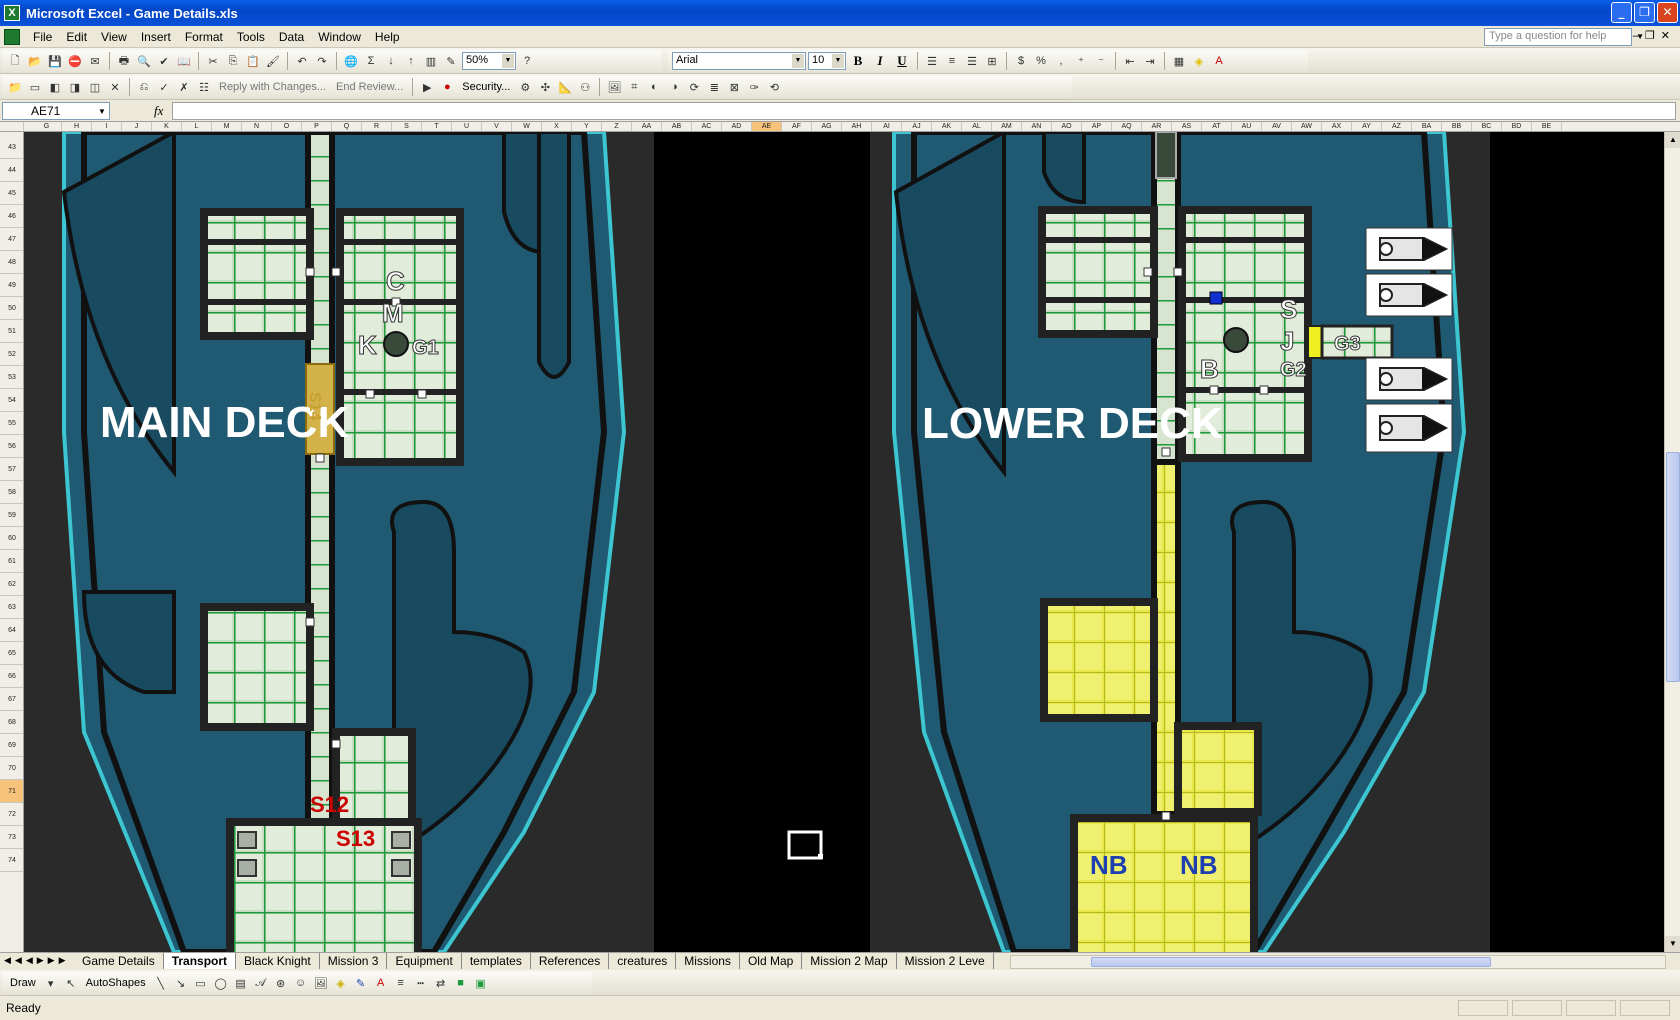 This screenshot has width=1680, height=1020. Describe the element at coordinates (341, 983) in the screenshot. I see `fill-color-draw-icon: ◈` at that location.